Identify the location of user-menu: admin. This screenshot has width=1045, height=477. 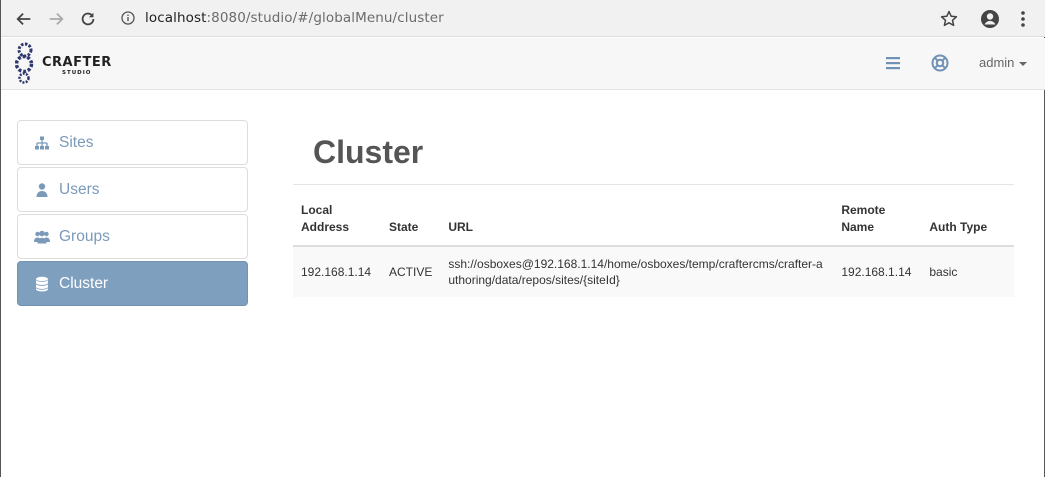
(1003, 62).